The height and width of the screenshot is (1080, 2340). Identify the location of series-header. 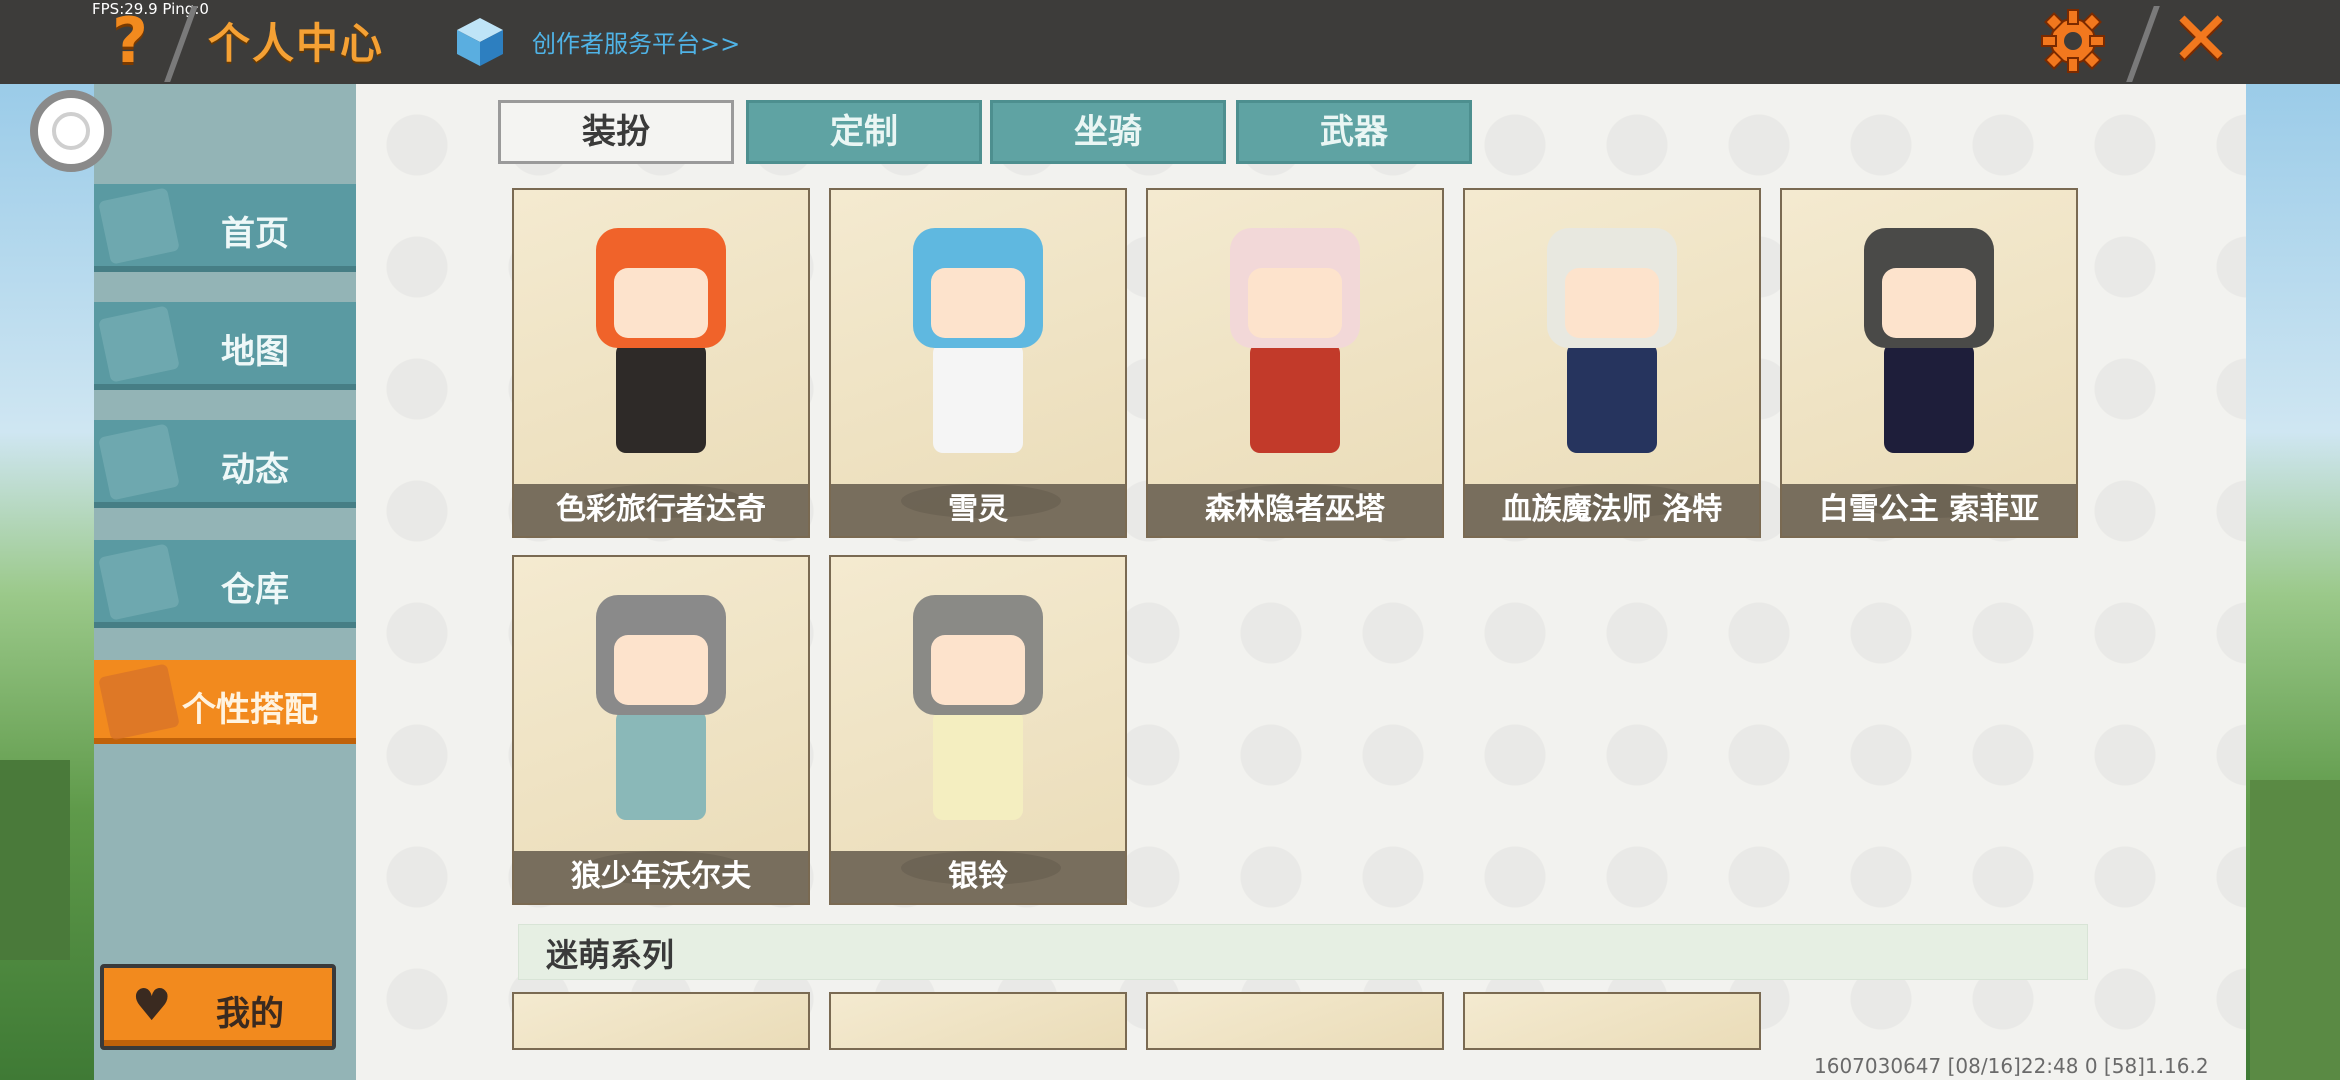
(1303, 952).